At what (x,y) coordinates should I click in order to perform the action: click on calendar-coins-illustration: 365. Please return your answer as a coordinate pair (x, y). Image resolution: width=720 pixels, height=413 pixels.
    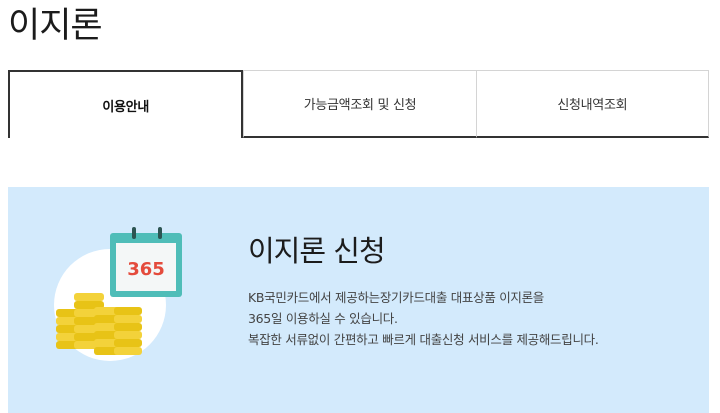
    Looking at the image, I should click on (118, 294).